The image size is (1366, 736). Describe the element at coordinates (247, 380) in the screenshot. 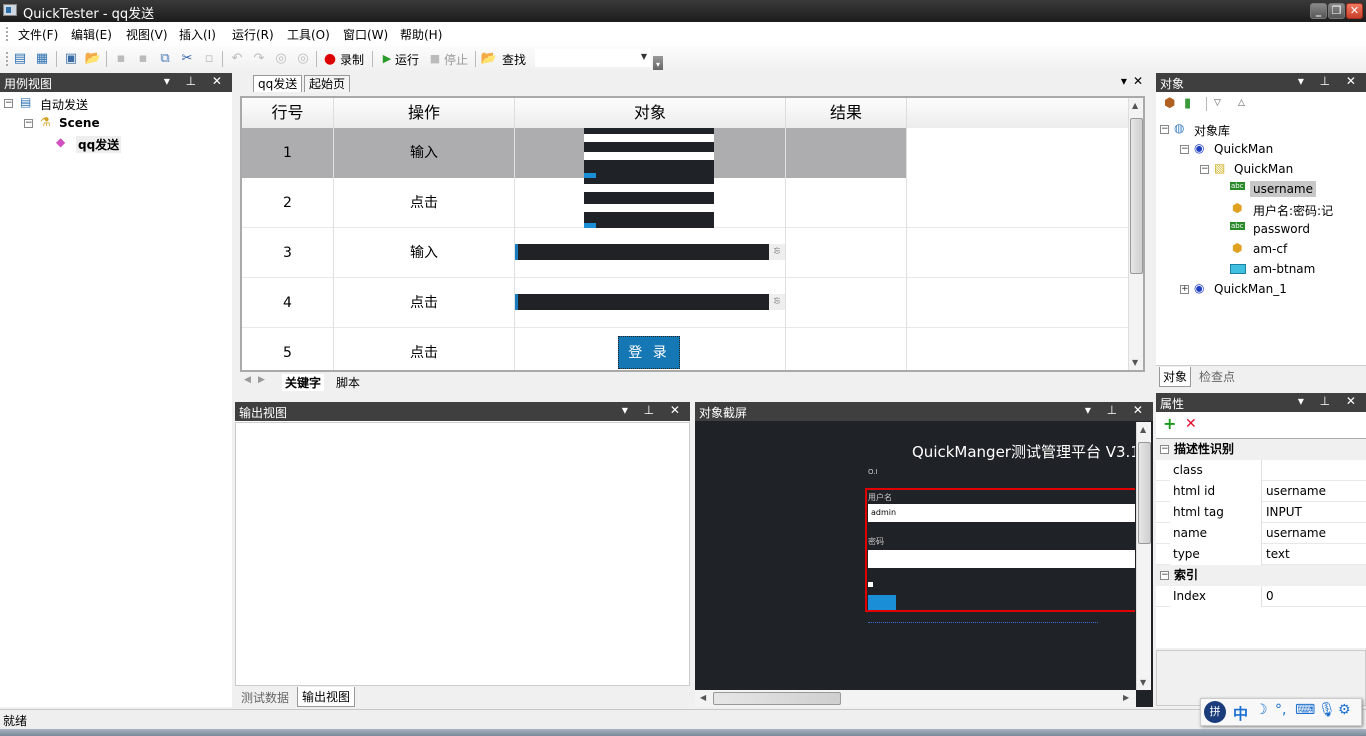

I see `tab-scroll-left-icon: ◀` at that location.